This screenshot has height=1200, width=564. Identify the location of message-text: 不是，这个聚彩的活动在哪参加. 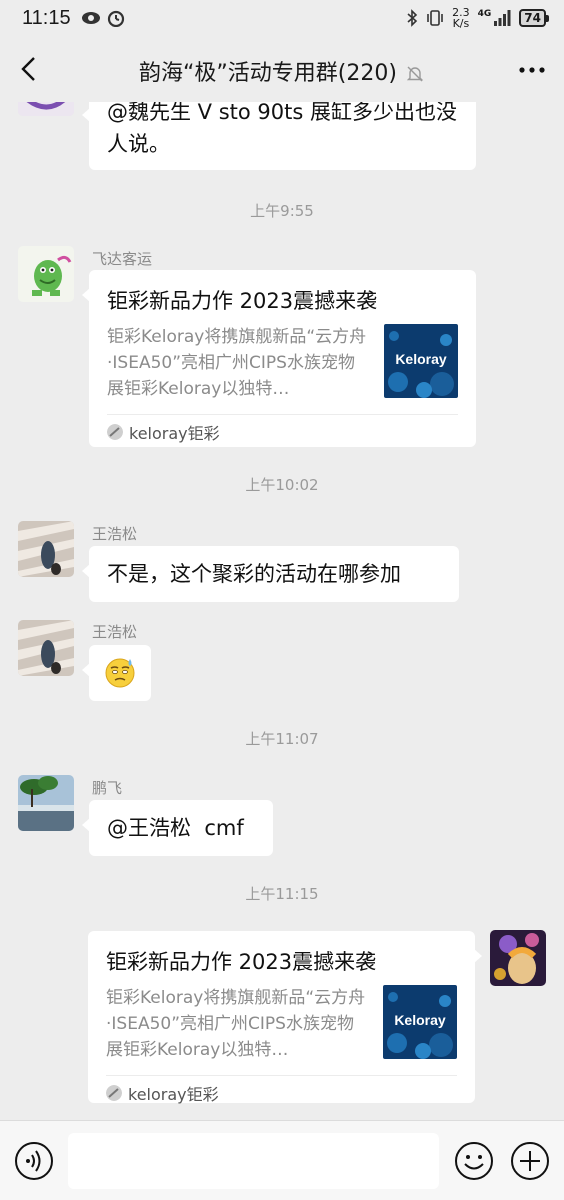
(254, 574).